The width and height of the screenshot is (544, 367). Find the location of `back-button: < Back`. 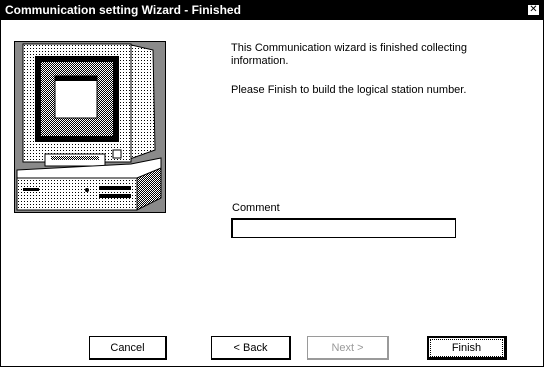

back-button: < Back is located at coordinates (251, 348).